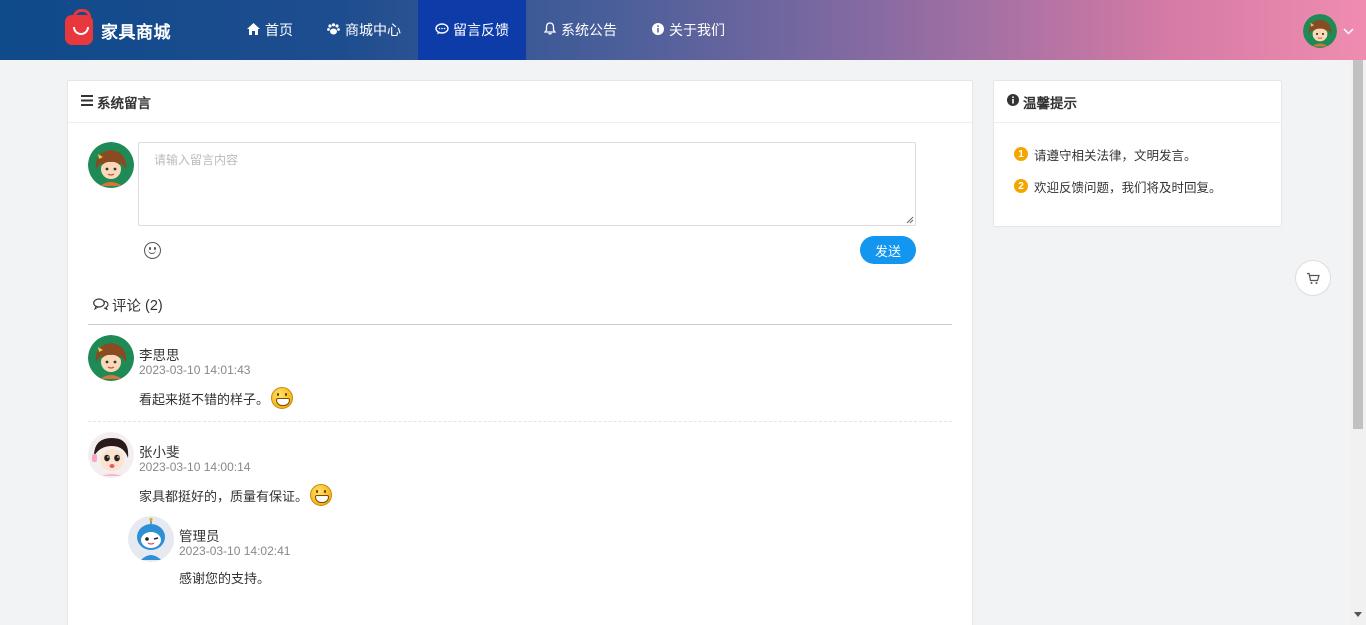 This screenshot has width=1366, height=625. What do you see at coordinates (1348, 31) in the screenshot?
I see `chevron-down-icon` at bounding box center [1348, 31].